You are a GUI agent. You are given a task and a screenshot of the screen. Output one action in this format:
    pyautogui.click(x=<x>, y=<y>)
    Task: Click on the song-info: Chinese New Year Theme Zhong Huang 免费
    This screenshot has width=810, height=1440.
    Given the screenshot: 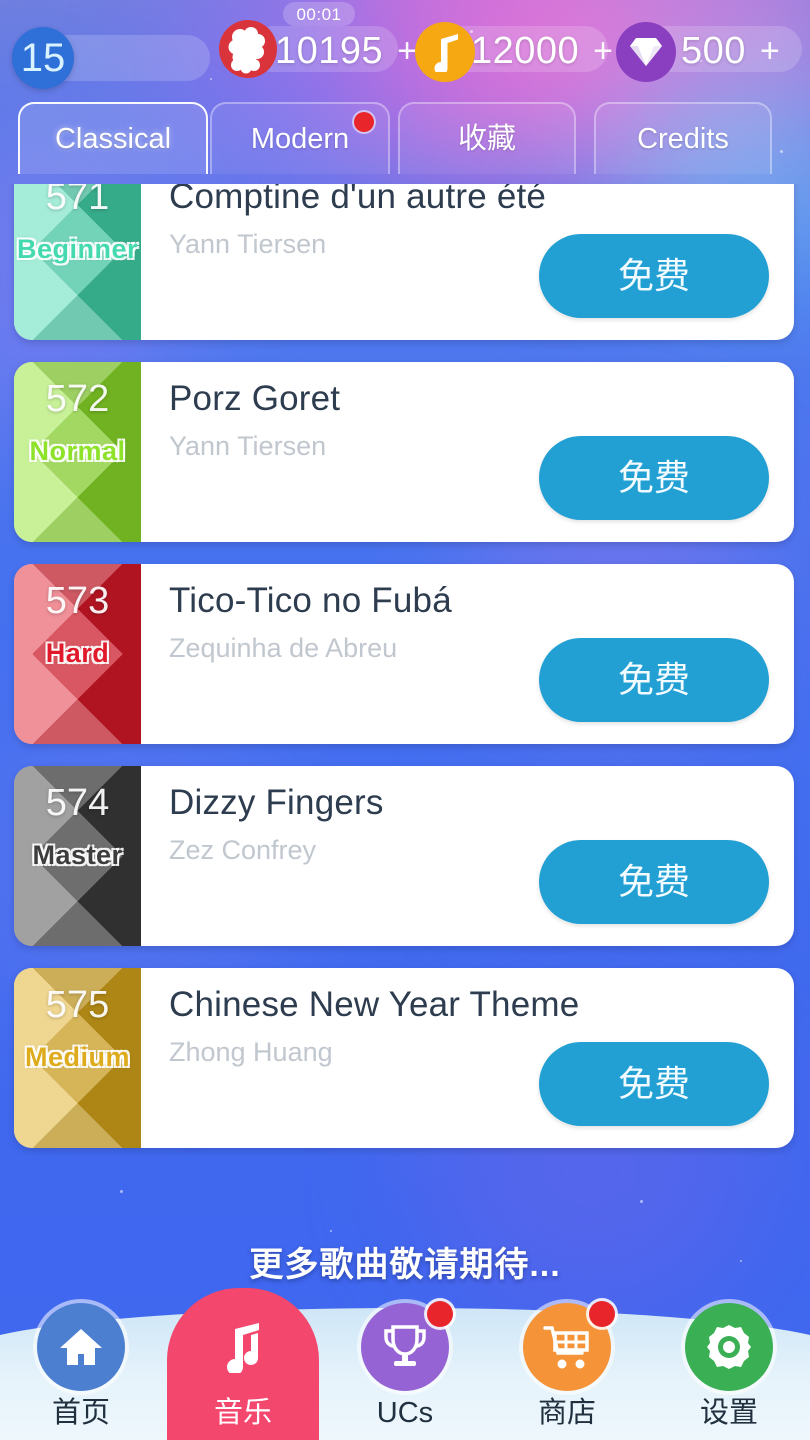 What is the action you would take?
    pyautogui.click(x=467, y=1058)
    